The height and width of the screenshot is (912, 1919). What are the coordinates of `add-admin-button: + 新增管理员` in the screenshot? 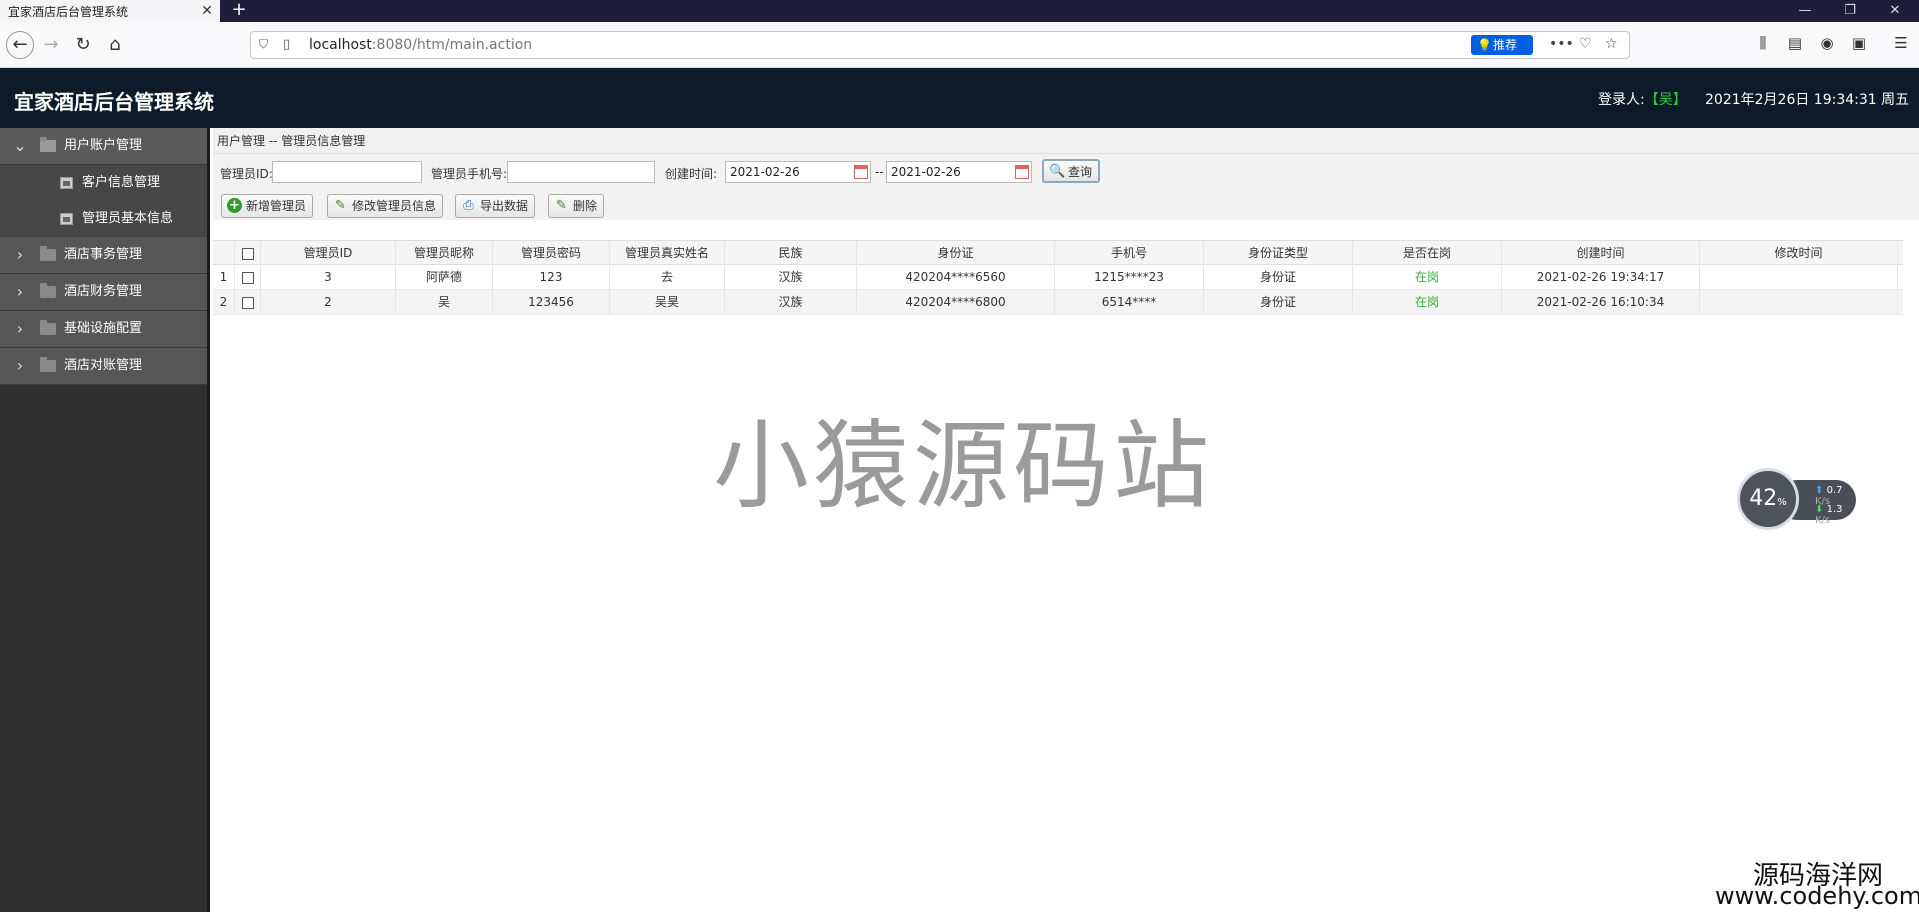 It's located at (267, 206).